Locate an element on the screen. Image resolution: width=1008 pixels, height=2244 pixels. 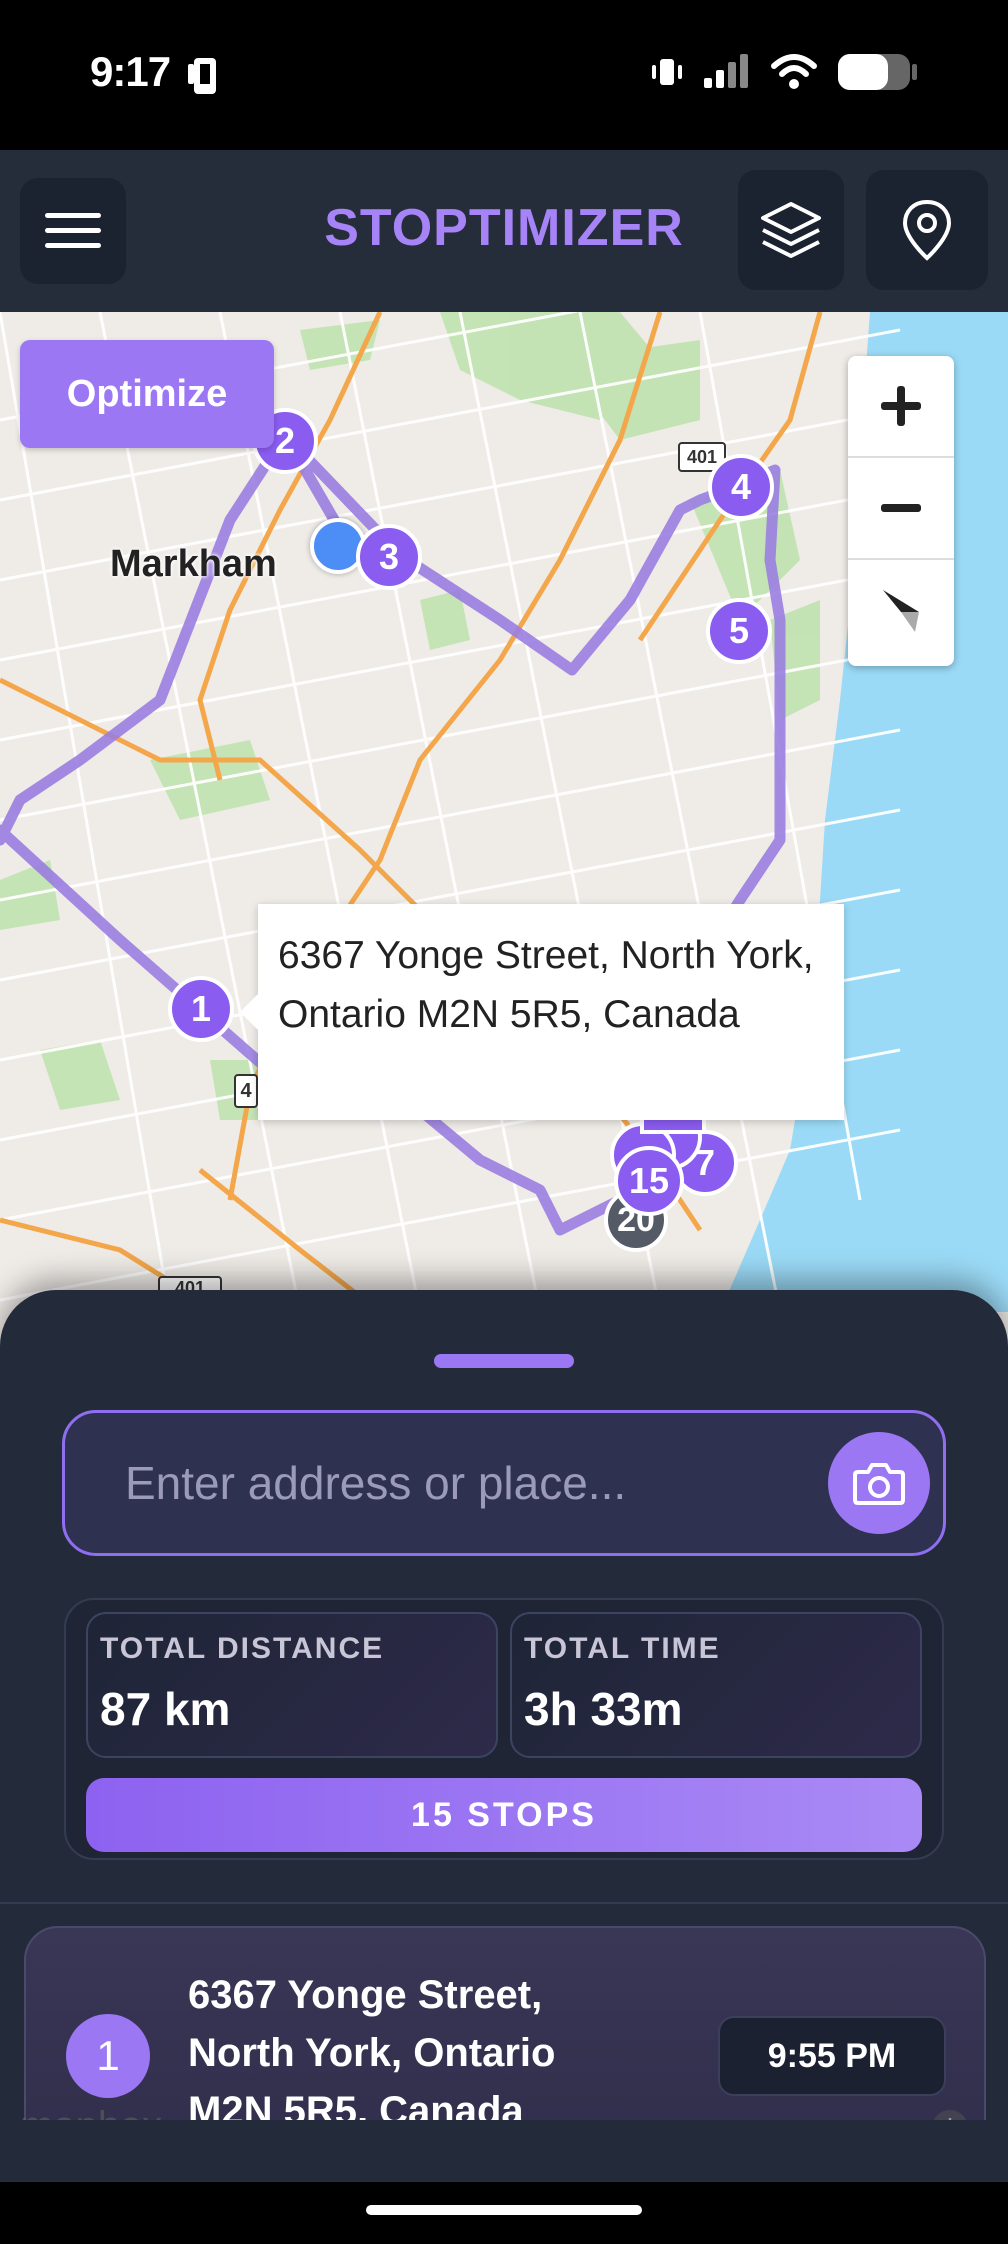
compass-button is located at coordinates (901, 611).